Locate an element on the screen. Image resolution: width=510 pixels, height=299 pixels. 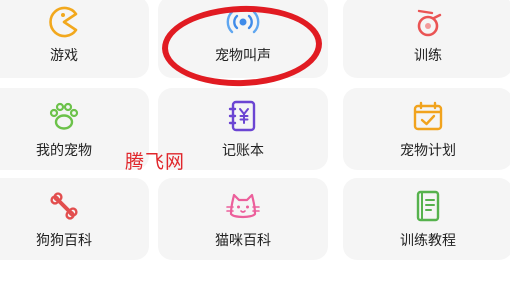
tile-label: 训练教程 is located at coordinates (428, 241).